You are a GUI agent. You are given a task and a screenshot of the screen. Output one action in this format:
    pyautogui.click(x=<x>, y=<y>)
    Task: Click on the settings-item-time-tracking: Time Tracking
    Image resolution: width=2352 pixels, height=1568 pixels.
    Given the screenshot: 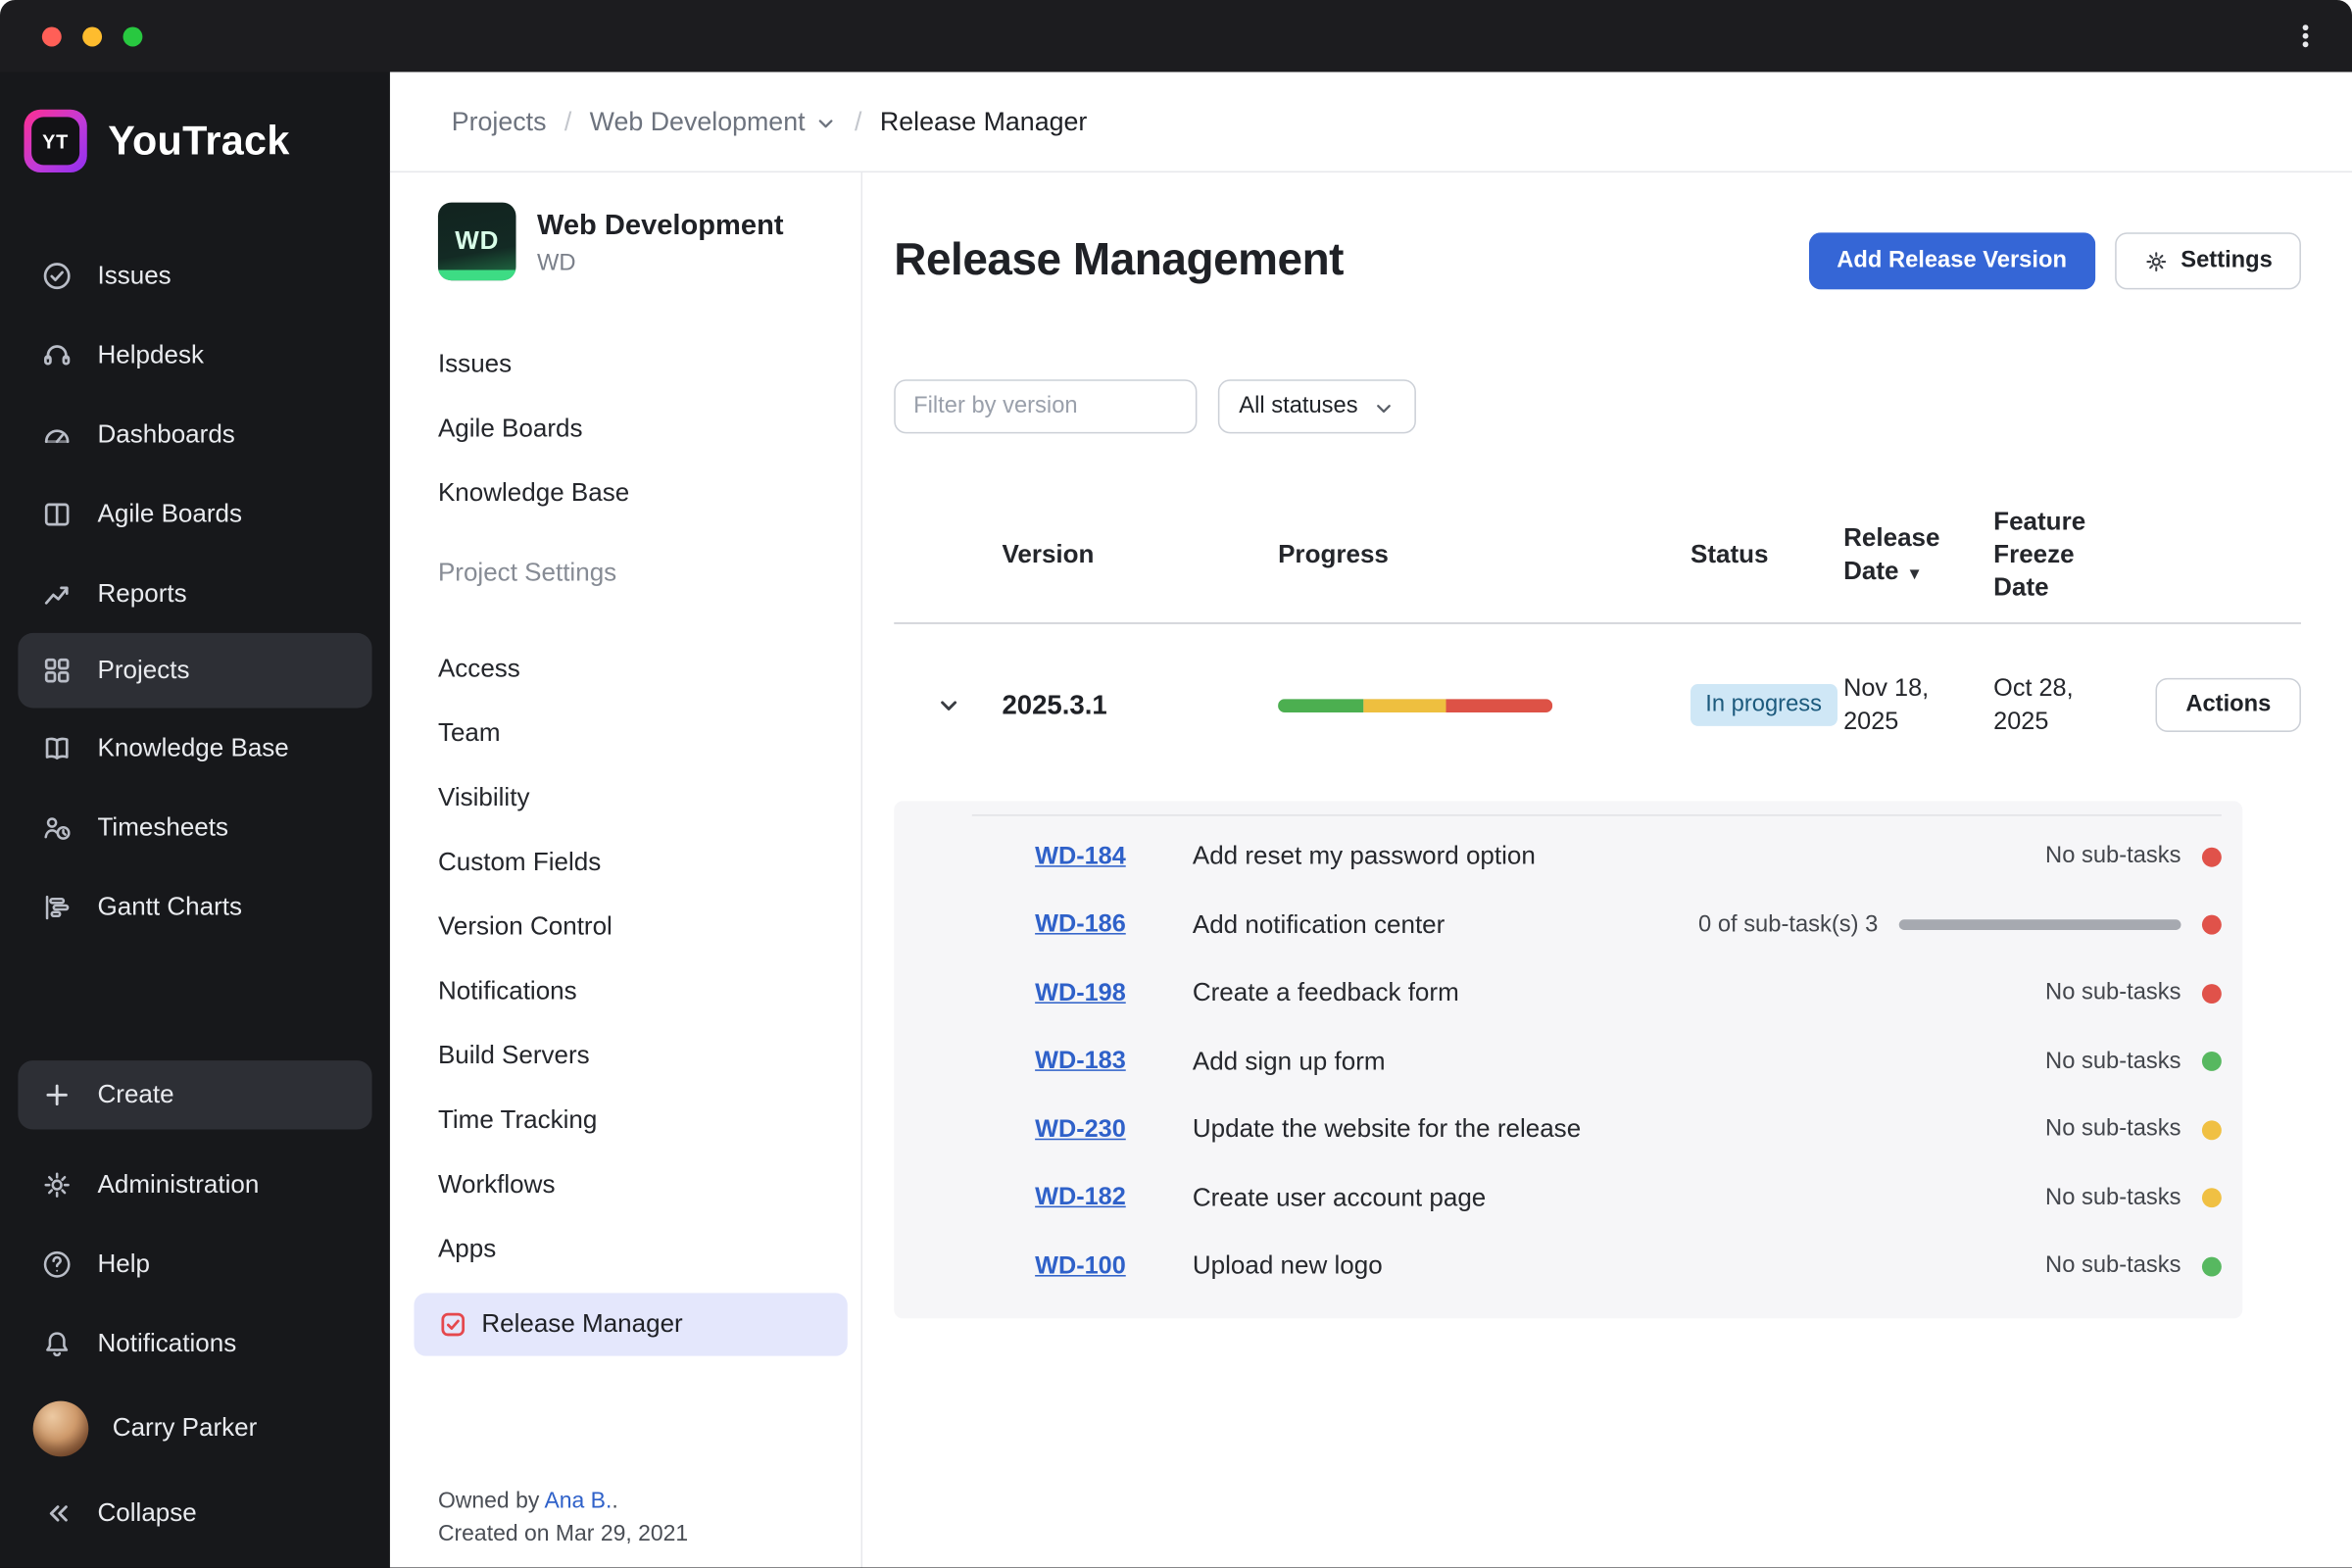 What is the action you would take?
    pyautogui.click(x=649, y=1120)
    